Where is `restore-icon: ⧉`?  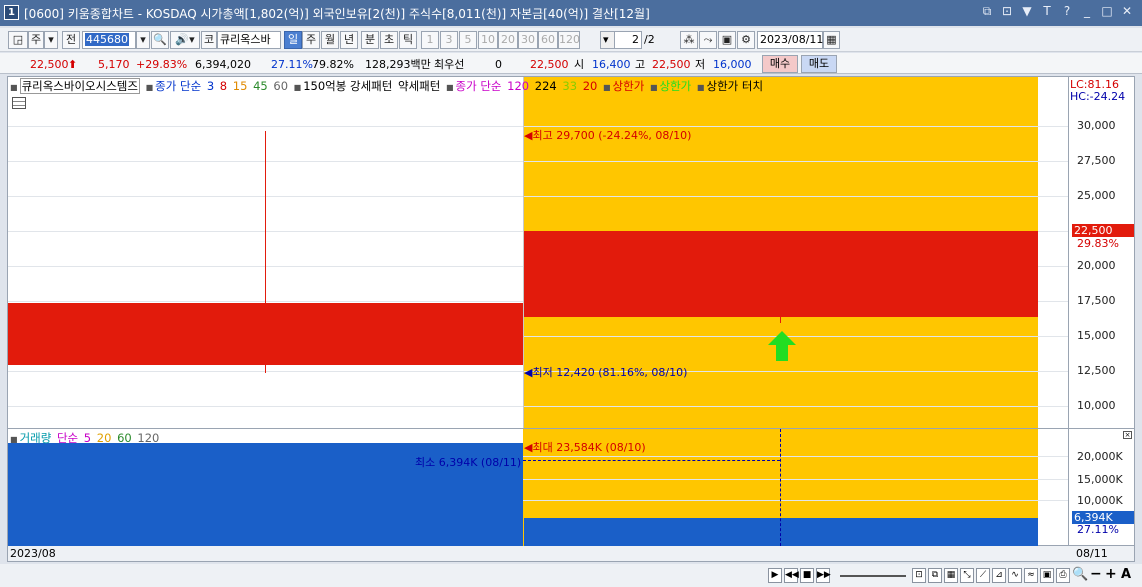 restore-icon: ⧉ is located at coordinates (987, 11).